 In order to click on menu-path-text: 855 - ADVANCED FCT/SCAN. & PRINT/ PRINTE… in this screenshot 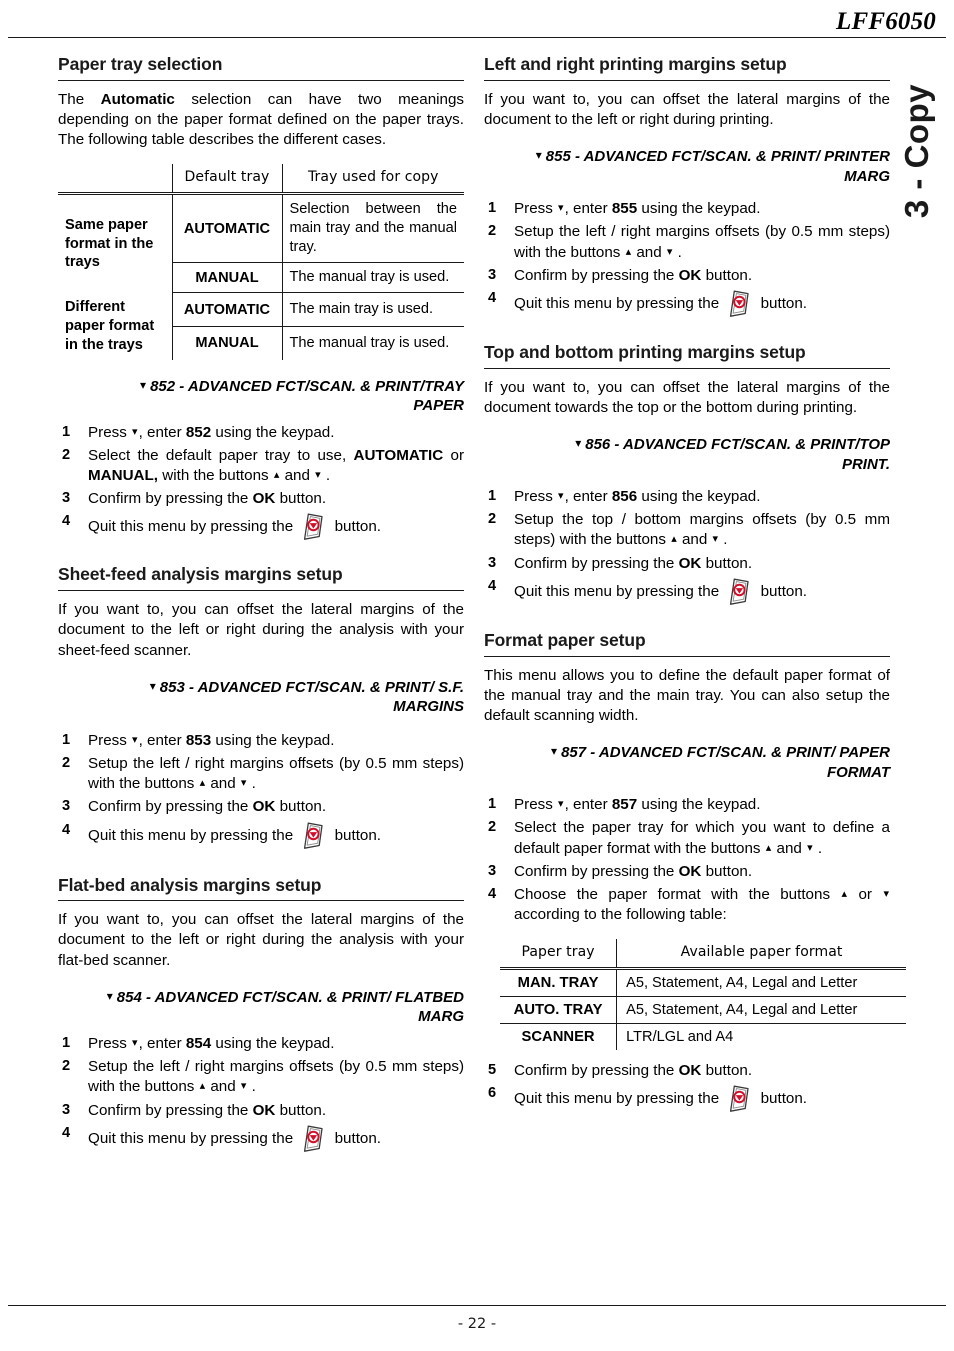, I will do `click(717, 166)`.